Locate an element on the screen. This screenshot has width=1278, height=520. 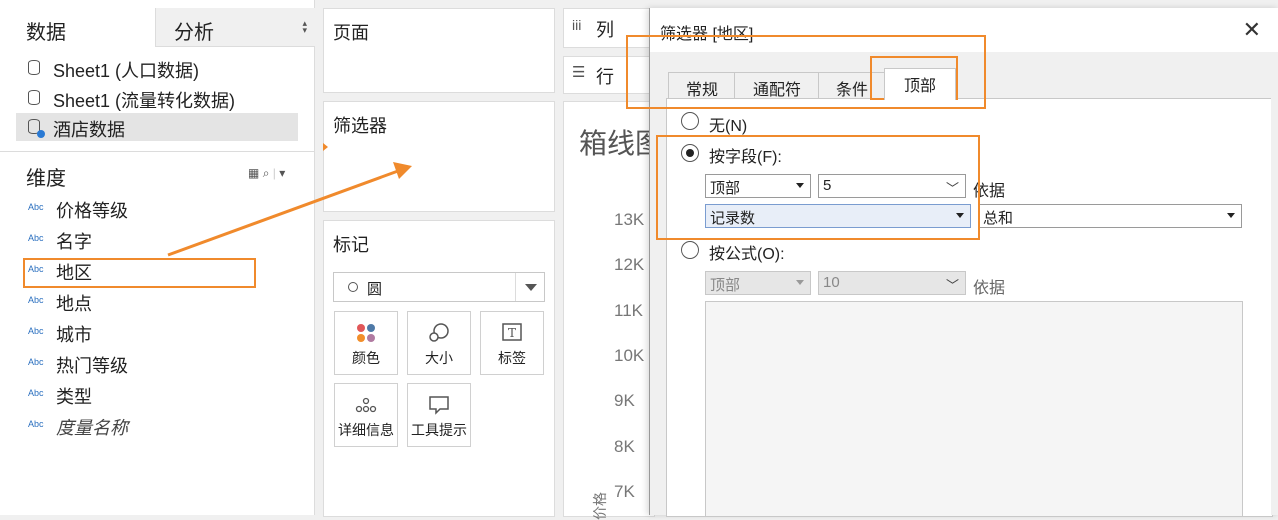
scrollbar is located at coordinates (1274, 283).